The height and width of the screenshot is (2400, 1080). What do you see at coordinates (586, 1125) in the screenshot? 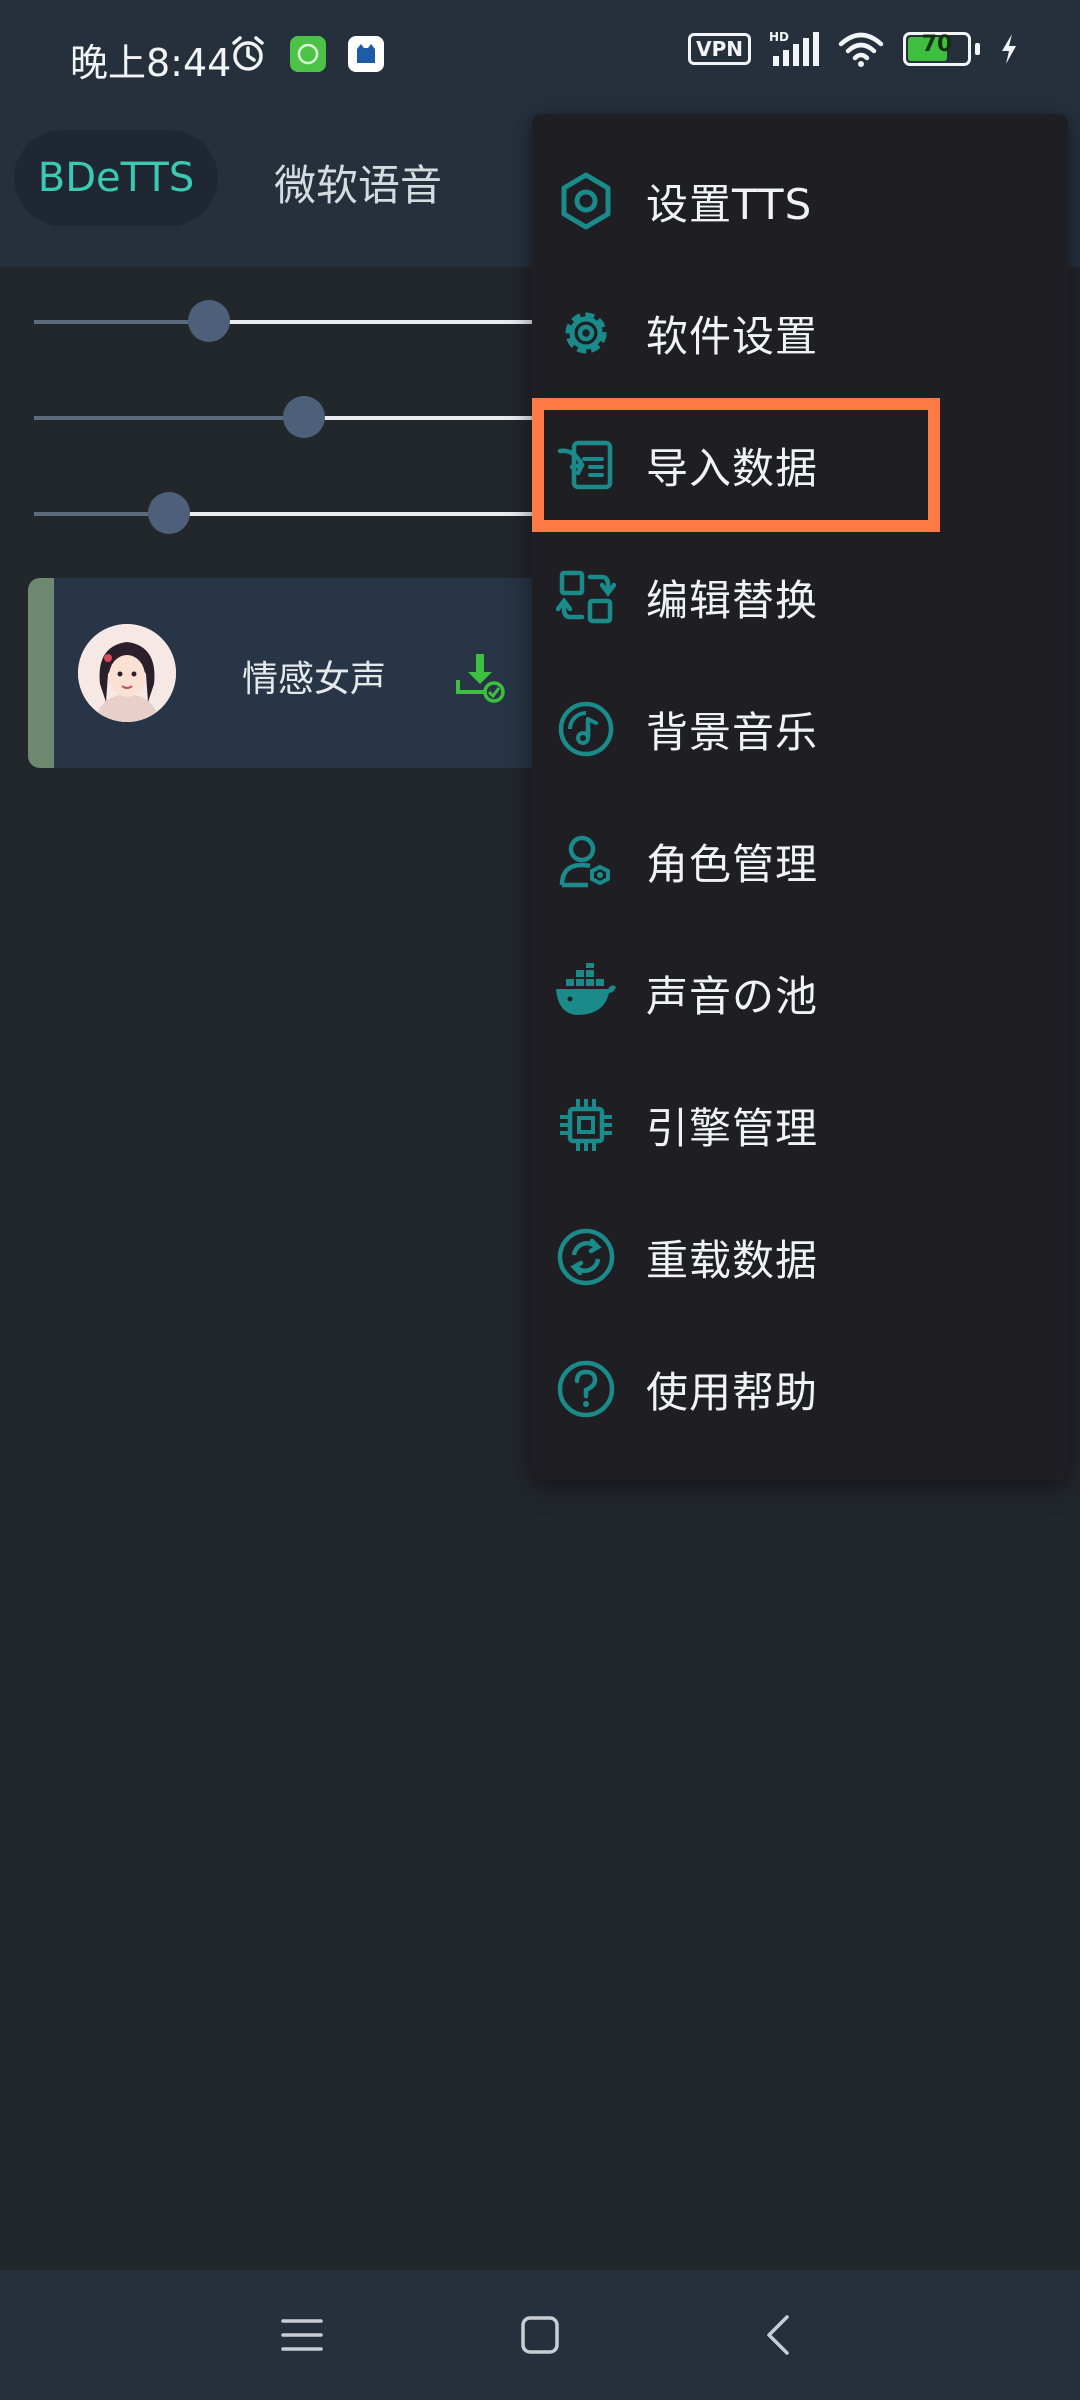
I see `chip-icon` at bounding box center [586, 1125].